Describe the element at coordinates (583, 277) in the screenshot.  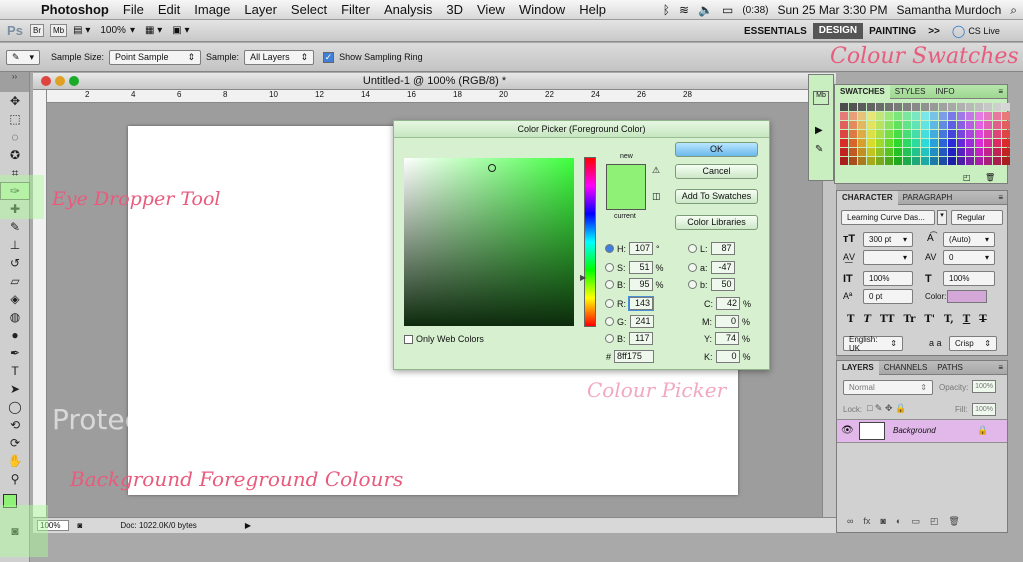
I see `hue-slider-handle-icon: ▶` at that location.